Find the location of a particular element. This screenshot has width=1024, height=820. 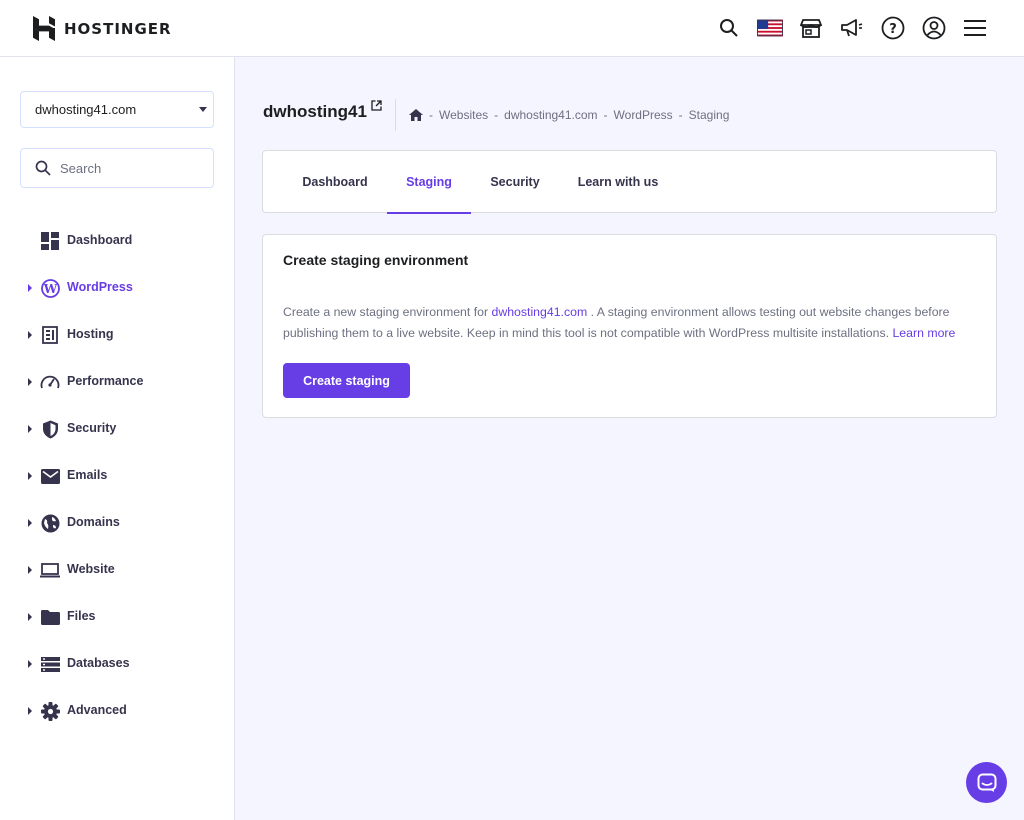

sidebar-item-performance: Performance is located at coordinates (117, 381).